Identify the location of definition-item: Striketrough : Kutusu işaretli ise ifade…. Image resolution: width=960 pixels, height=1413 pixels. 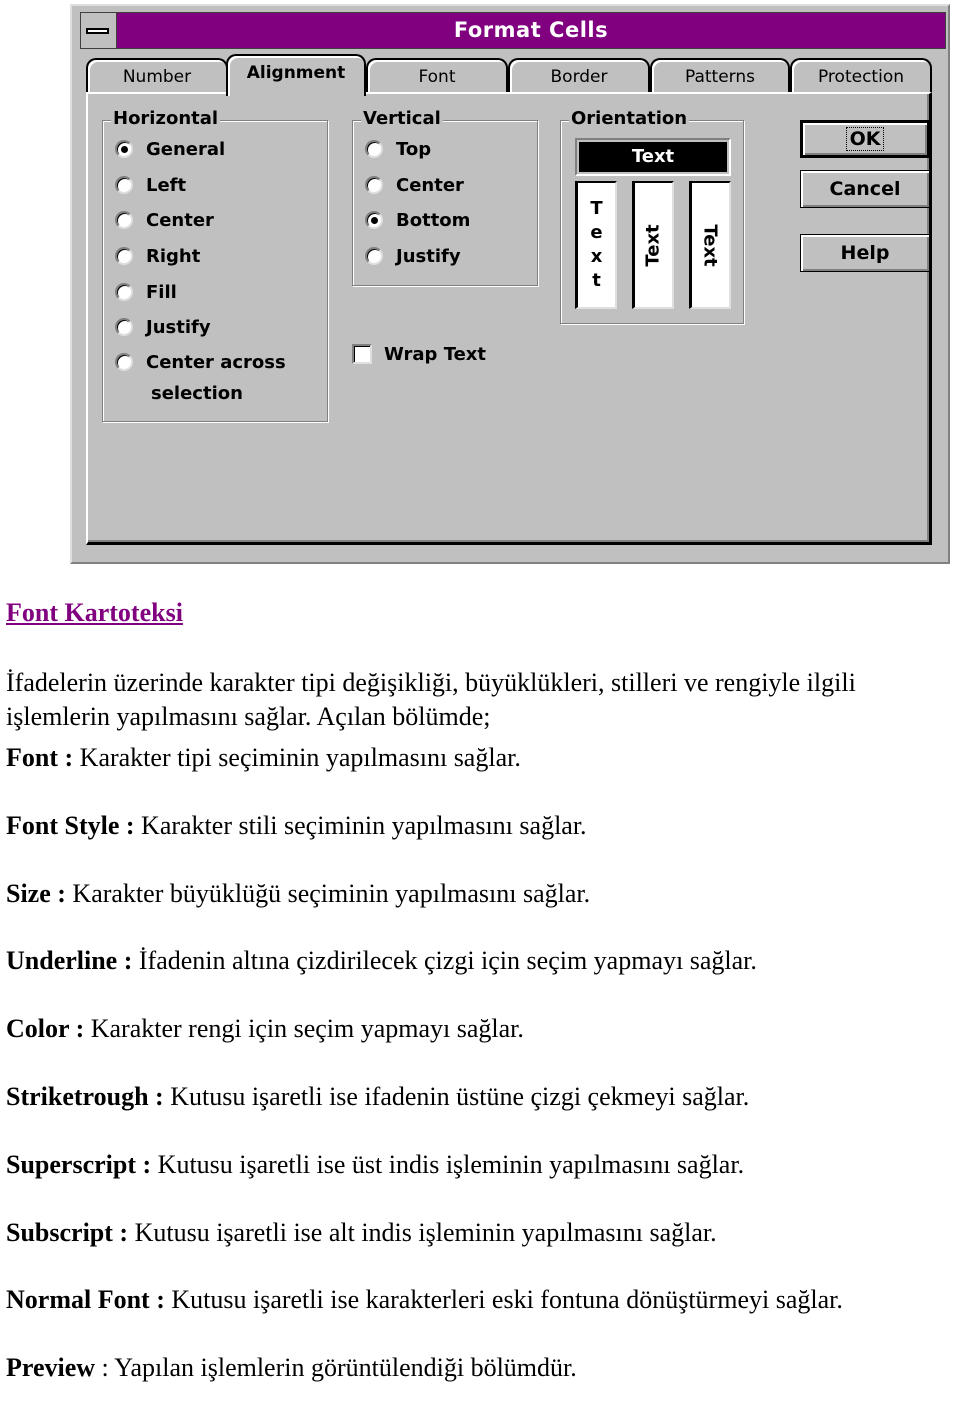
(377, 1097).